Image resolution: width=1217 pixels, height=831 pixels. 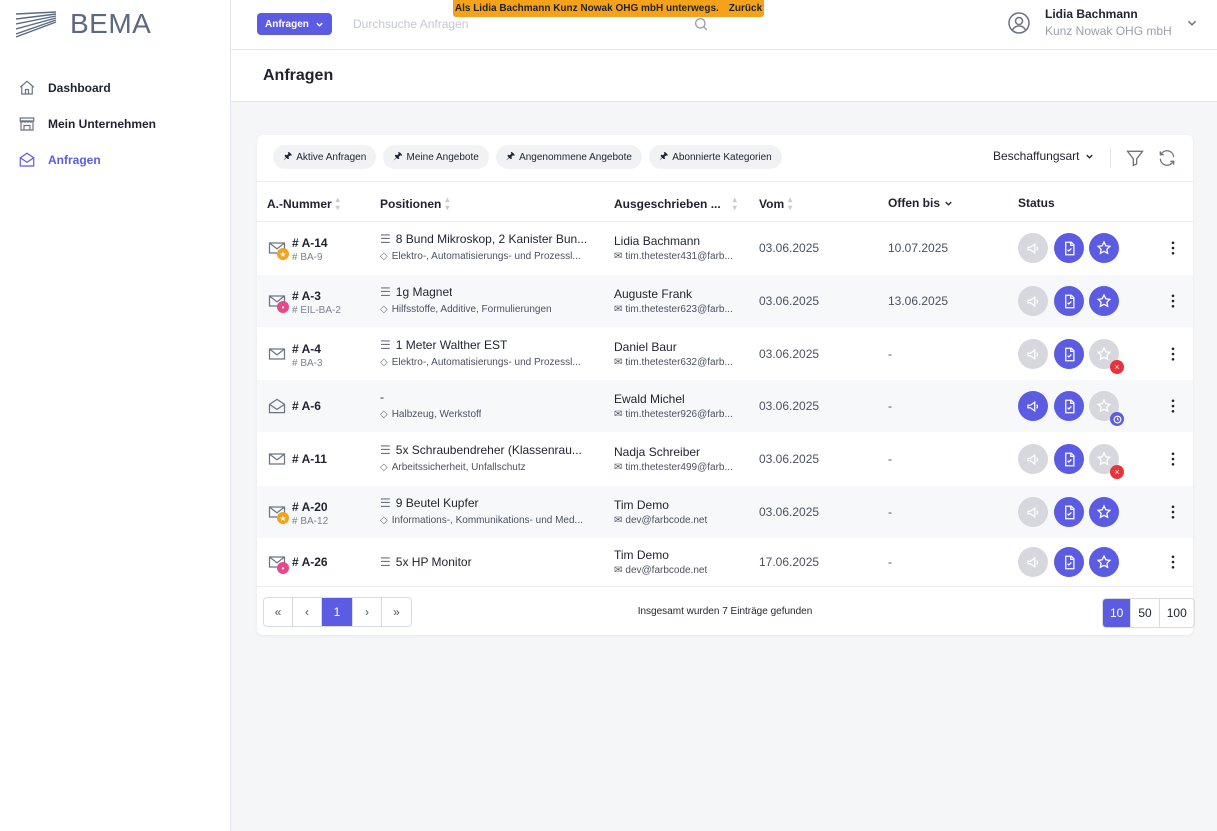 I want to click on search-icon, so click(x=701, y=24).